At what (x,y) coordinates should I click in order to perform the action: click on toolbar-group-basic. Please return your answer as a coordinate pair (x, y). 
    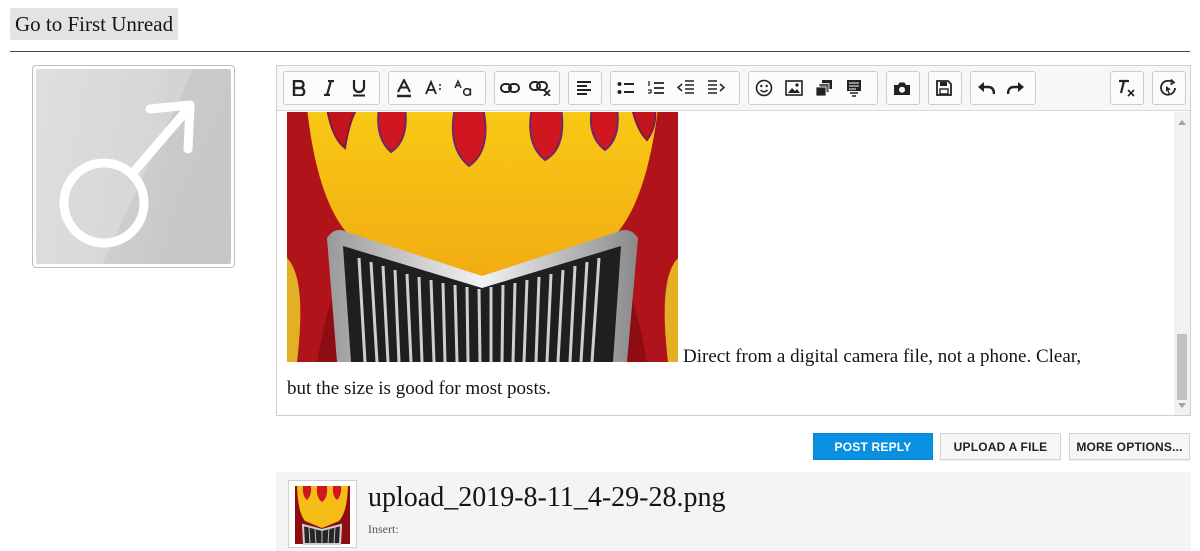
    Looking at the image, I should click on (331, 88).